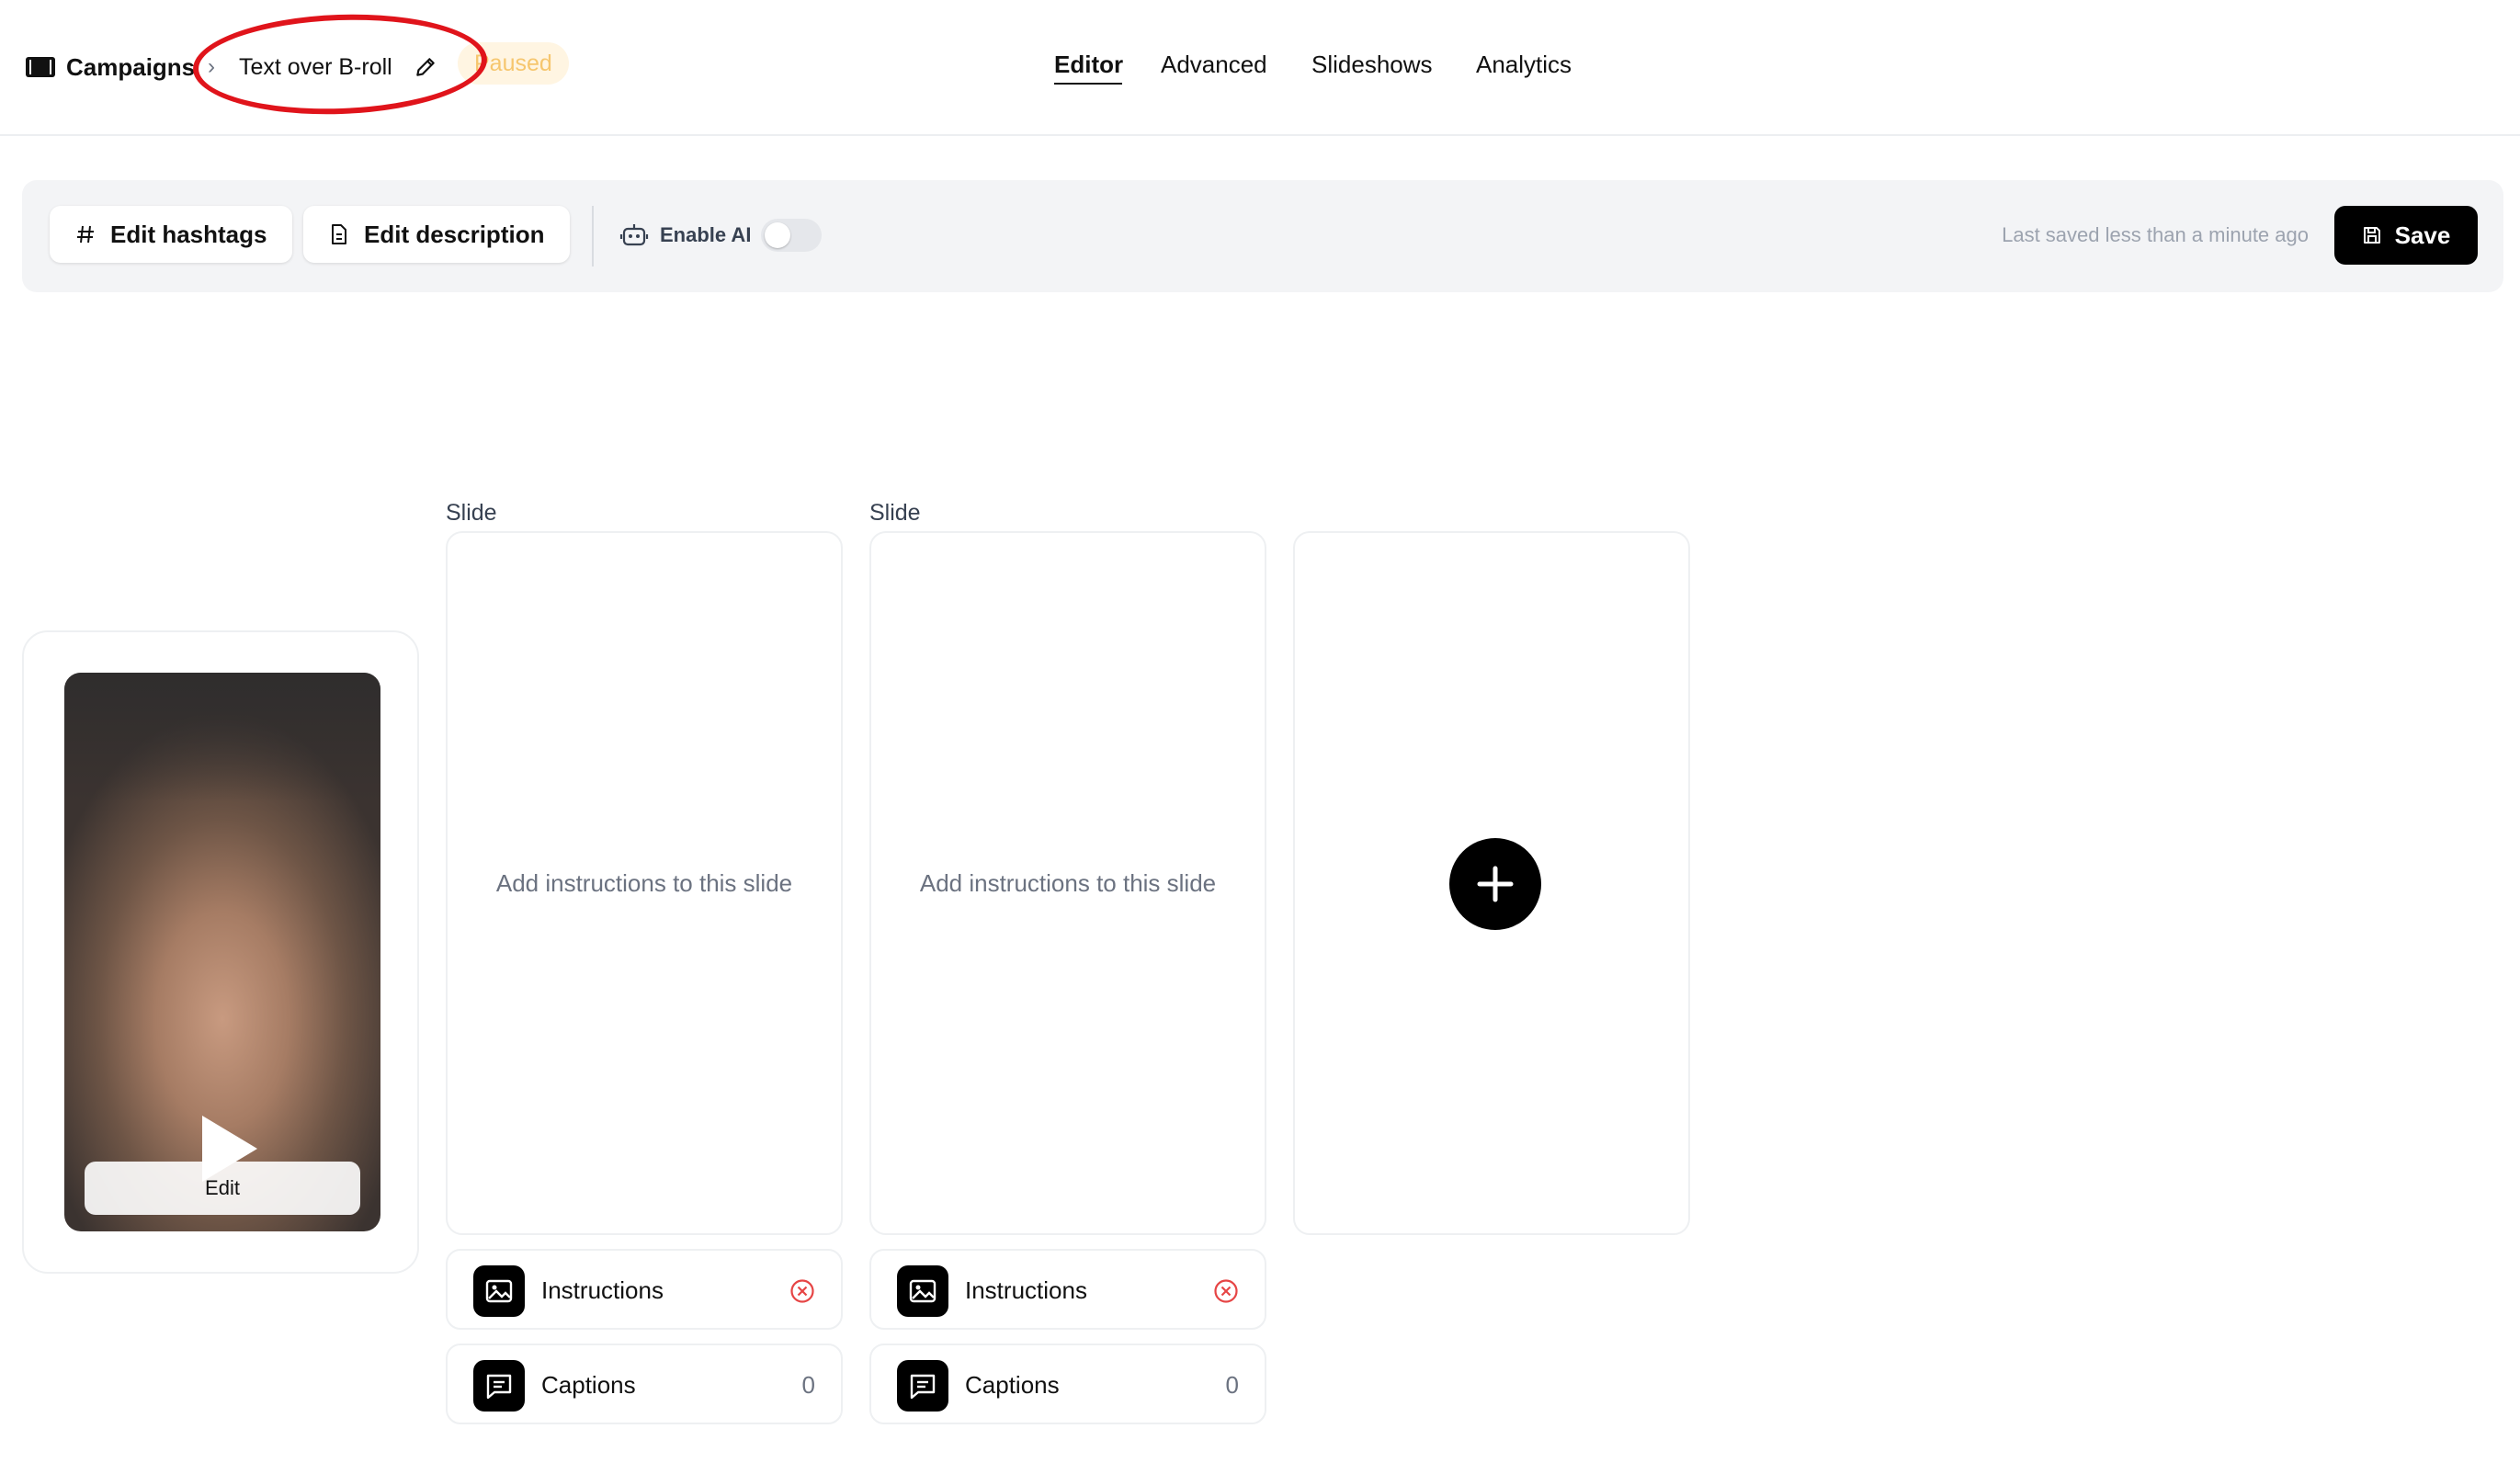  Describe the element at coordinates (85, 234) in the screenshot. I see `hash-icon` at that location.